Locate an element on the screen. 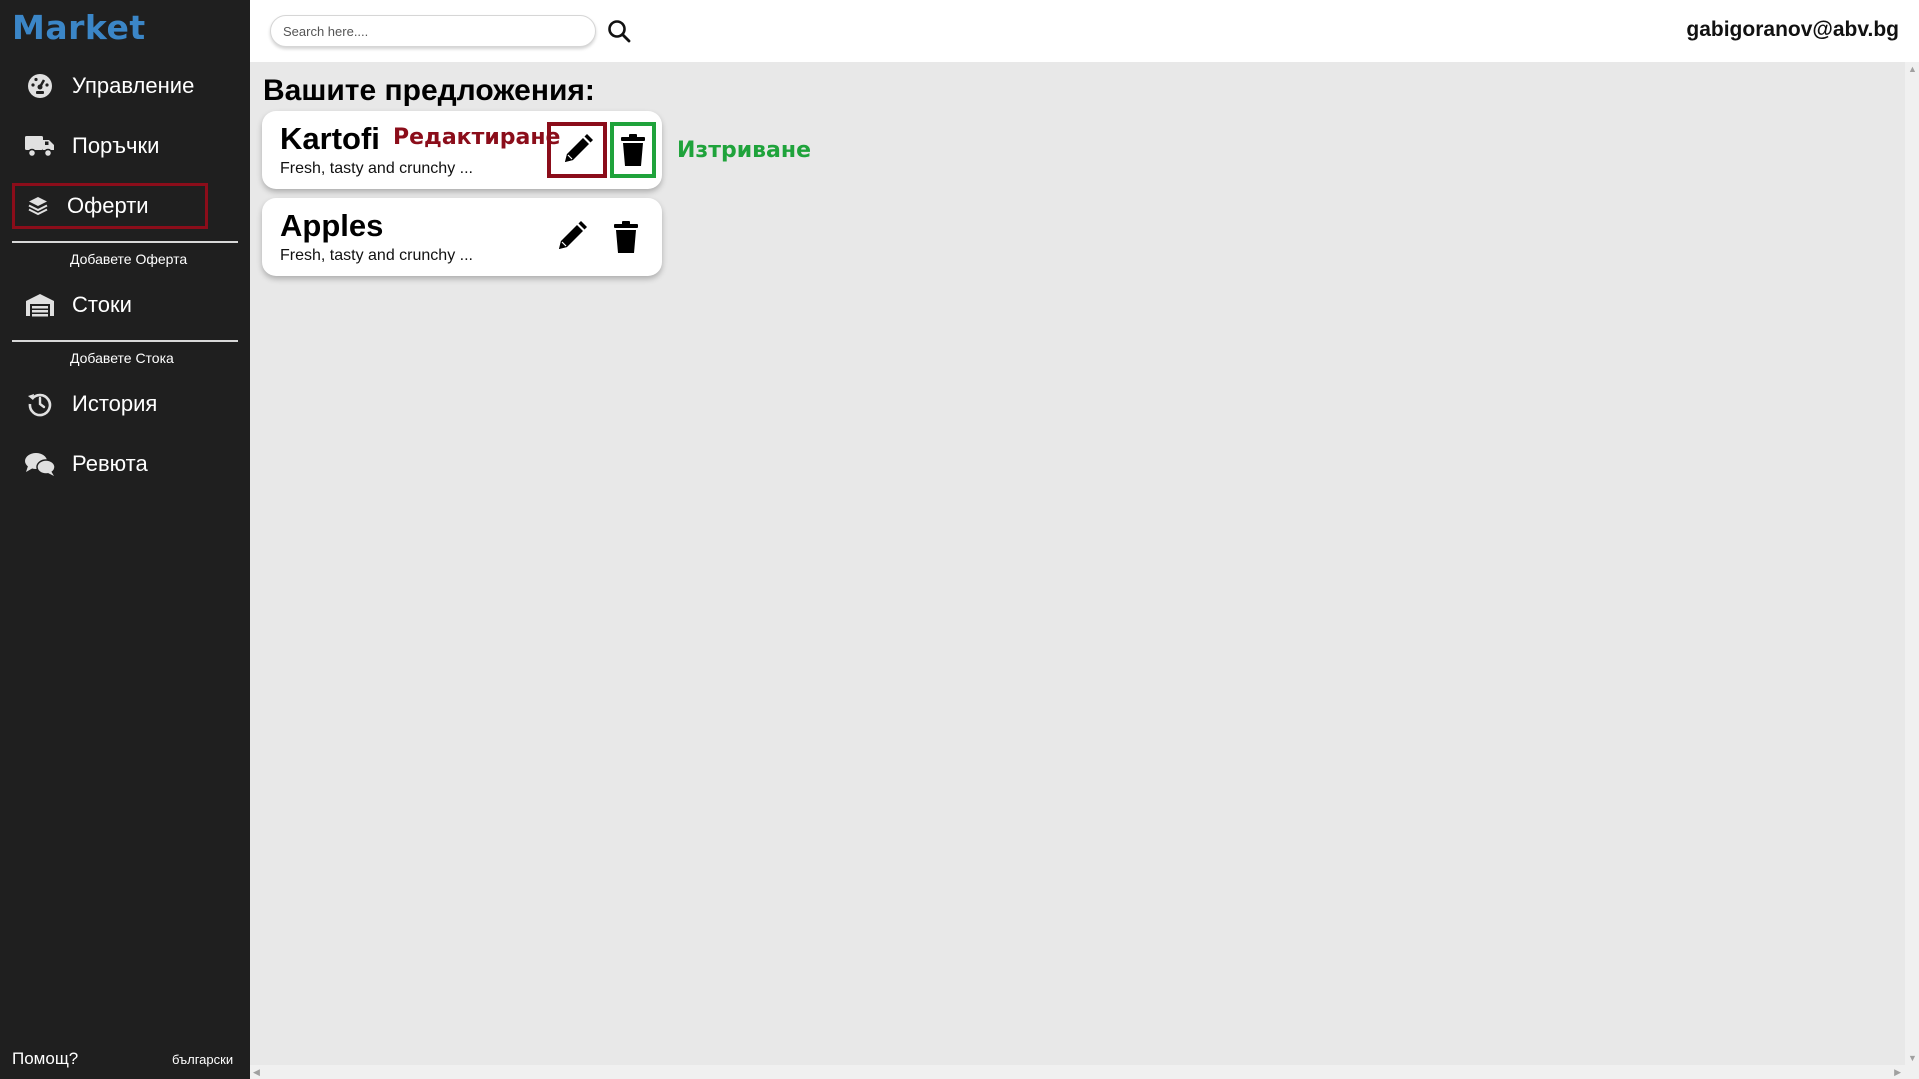 Image resolution: width=1919 pixels, height=1079 pixels. user-email: gabigoranov@abv.bg is located at coordinates (1792, 30).